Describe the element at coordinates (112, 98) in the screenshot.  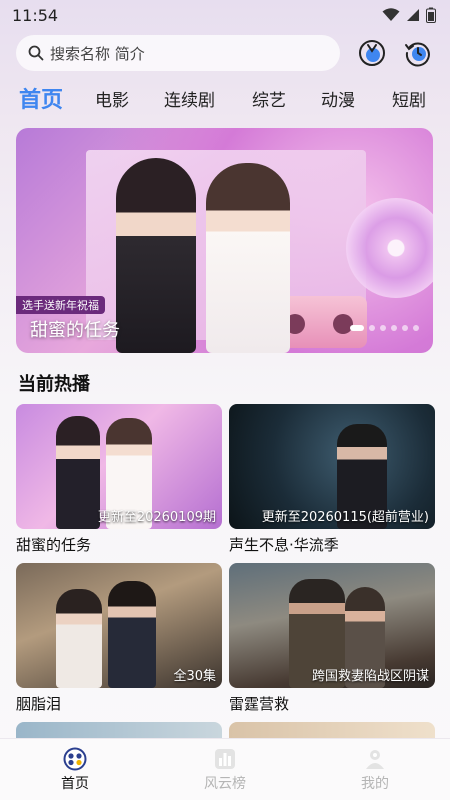
I see `tab-movies: 电影` at that location.